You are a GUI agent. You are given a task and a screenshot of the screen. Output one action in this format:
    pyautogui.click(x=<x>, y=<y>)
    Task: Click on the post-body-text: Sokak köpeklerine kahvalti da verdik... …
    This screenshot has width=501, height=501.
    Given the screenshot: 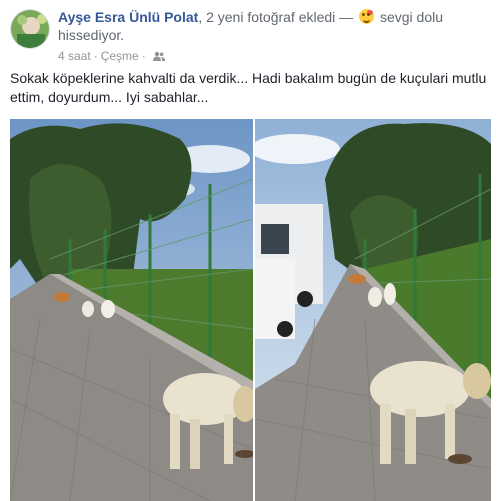 What is the action you would take?
    pyautogui.click(x=248, y=87)
    